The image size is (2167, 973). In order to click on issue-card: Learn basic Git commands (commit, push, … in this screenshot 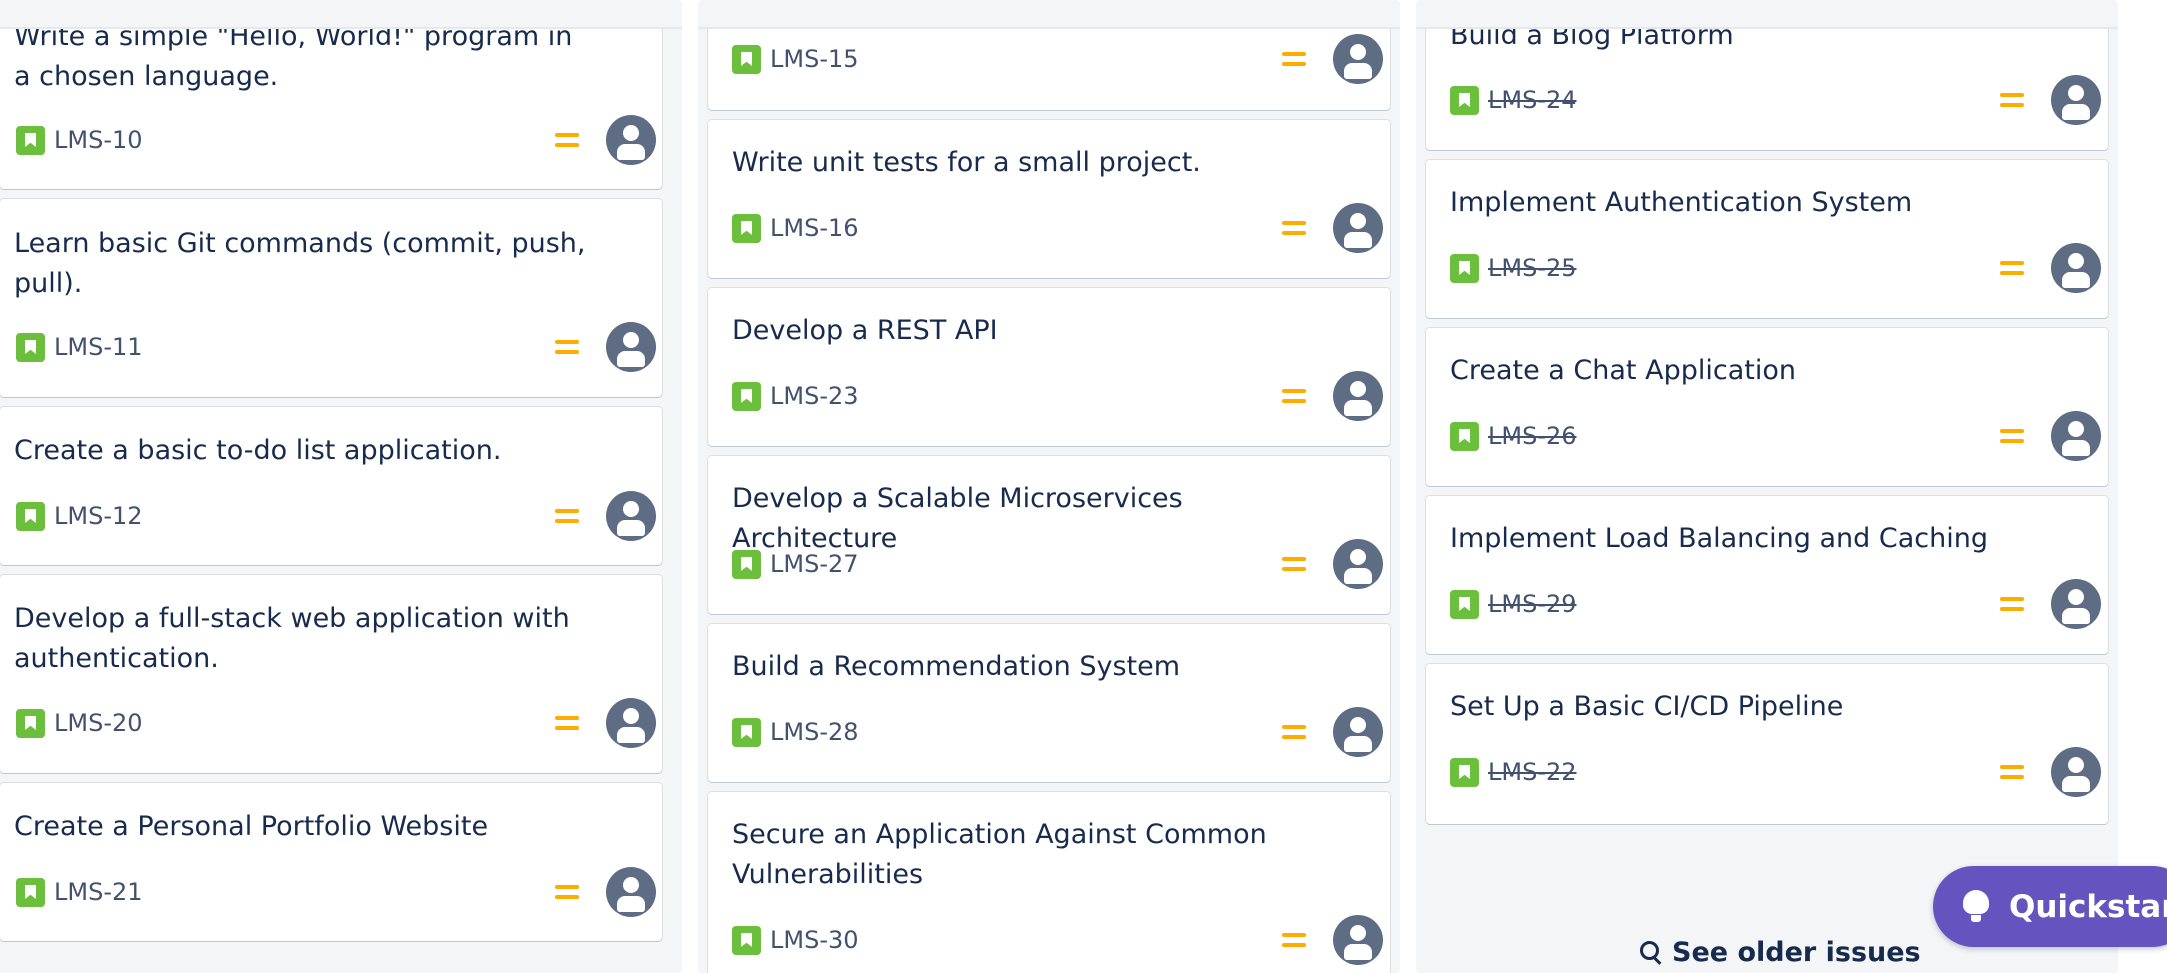, I will do `click(331, 298)`.